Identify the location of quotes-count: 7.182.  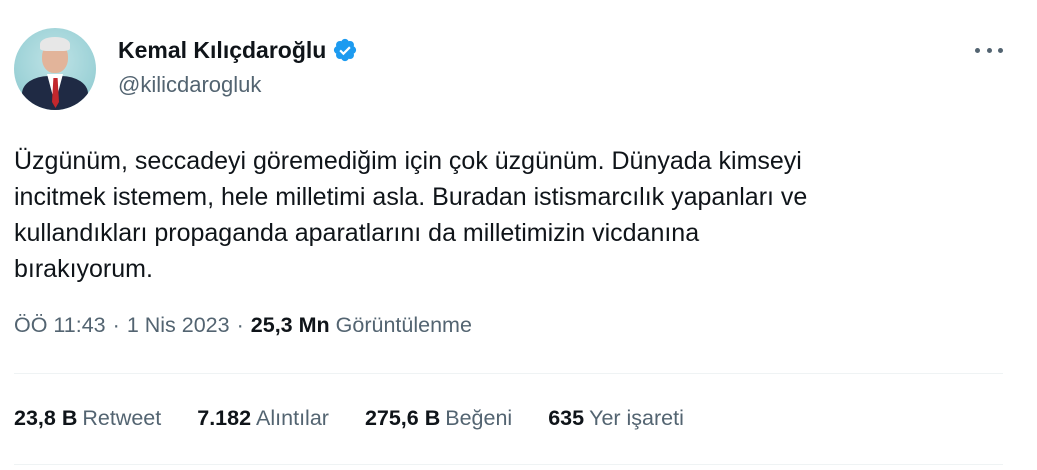
(224, 418).